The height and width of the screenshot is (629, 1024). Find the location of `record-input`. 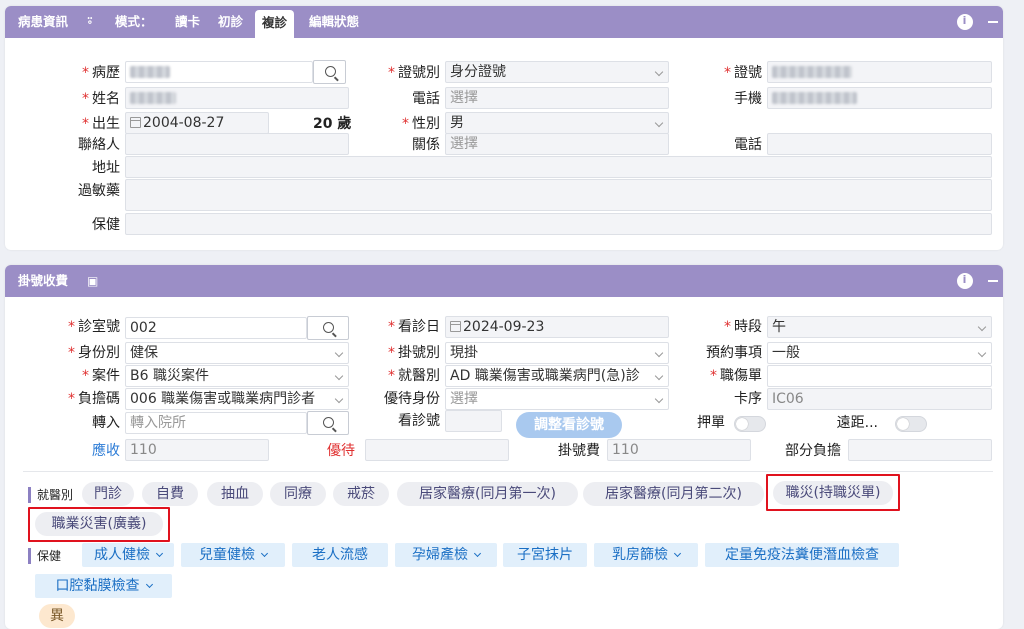

record-input is located at coordinates (219, 72).